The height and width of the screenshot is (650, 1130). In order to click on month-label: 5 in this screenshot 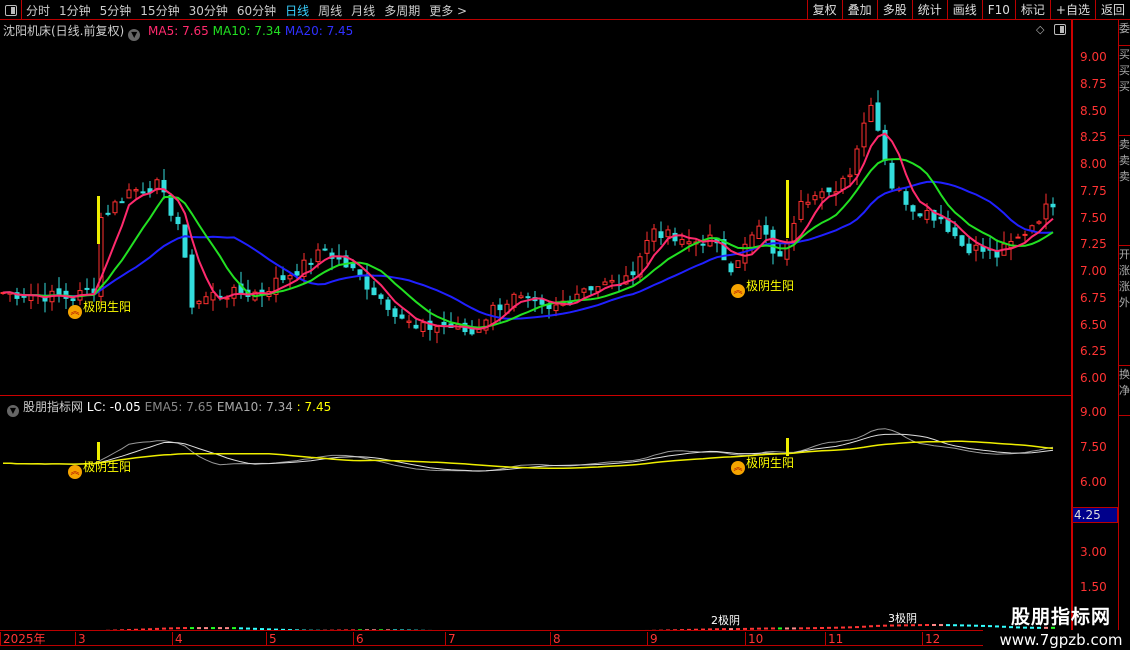, I will do `click(271, 639)`.